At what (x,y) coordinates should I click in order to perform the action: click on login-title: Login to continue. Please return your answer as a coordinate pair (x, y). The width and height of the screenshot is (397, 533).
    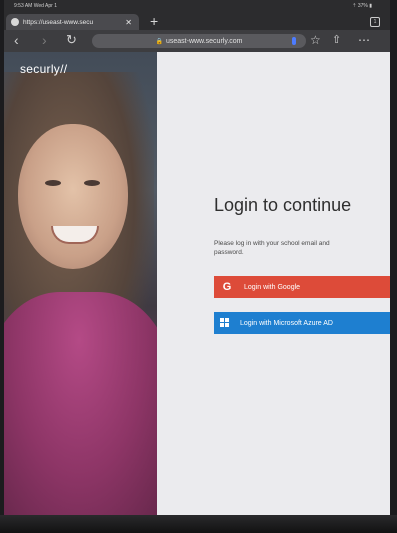
    Looking at the image, I should click on (283, 205).